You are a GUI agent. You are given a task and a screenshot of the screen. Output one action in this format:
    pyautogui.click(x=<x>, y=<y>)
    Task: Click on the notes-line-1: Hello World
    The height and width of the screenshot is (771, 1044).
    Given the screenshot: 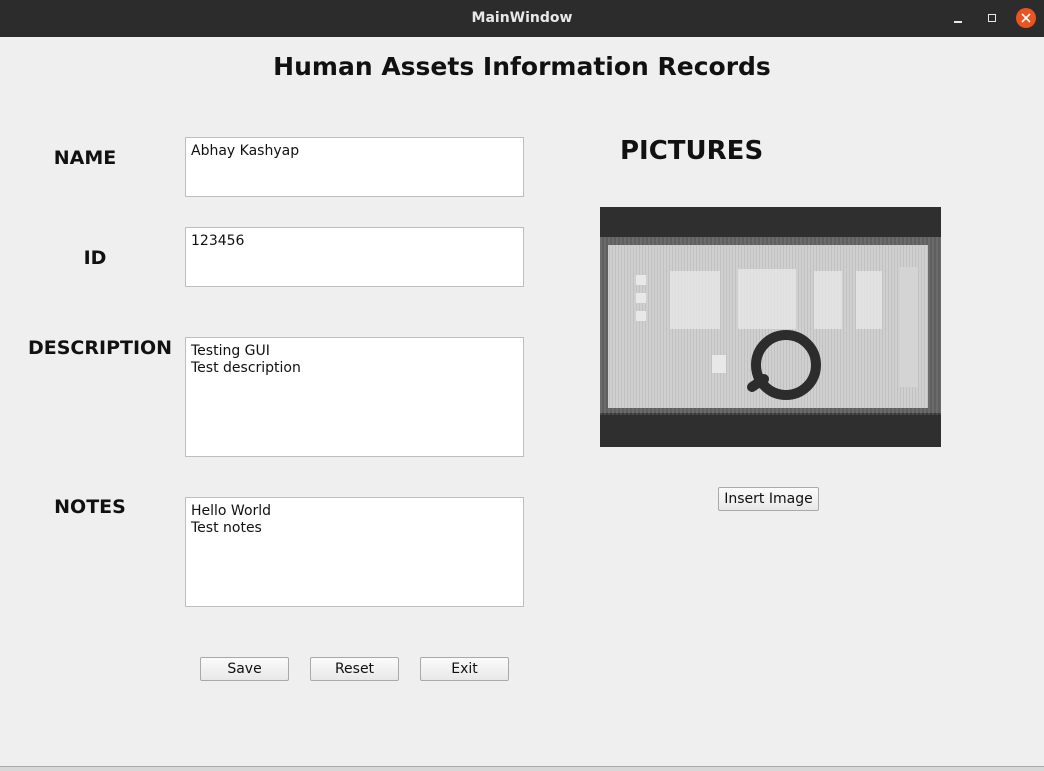 What is the action you would take?
    pyautogui.click(x=231, y=511)
    